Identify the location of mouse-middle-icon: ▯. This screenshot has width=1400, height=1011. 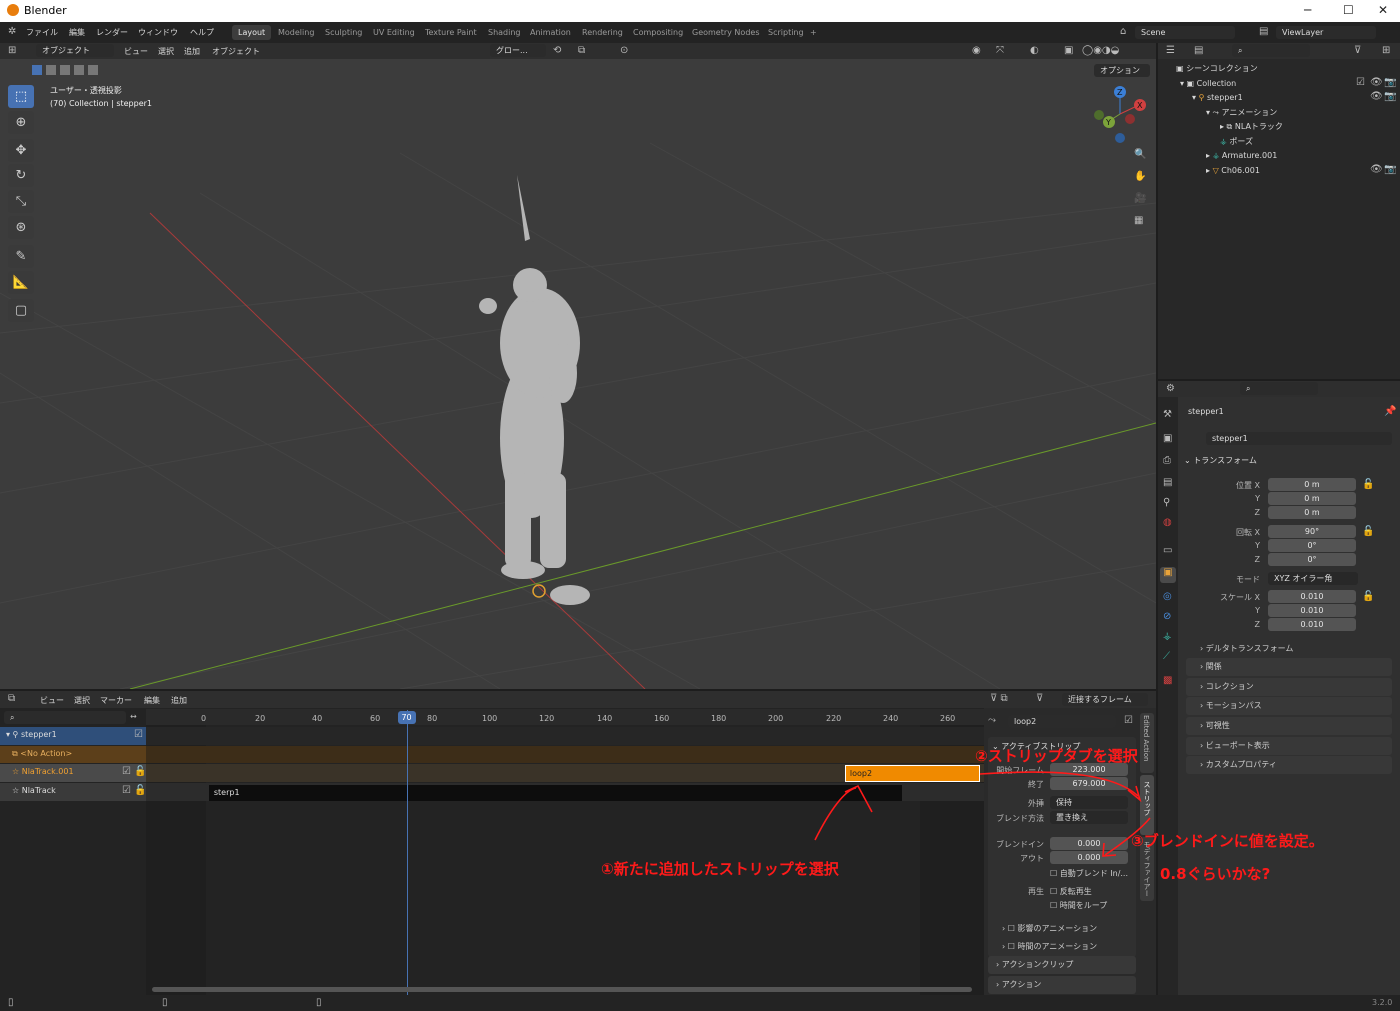
(165, 1002).